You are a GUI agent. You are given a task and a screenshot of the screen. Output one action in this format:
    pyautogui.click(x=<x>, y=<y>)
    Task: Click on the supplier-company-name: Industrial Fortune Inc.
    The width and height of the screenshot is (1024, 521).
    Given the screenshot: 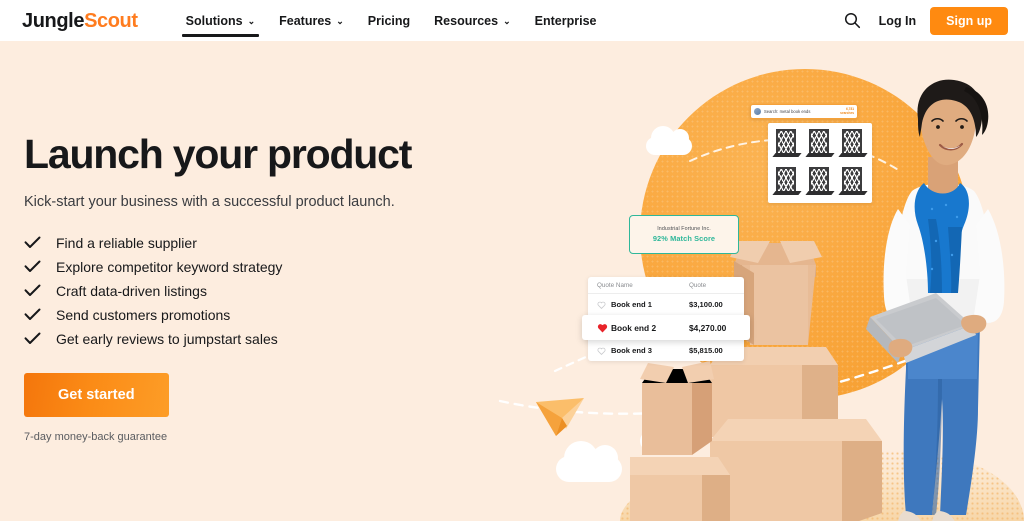 What is the action you would take?
    pyautogui.click(x=684, y=229)
    